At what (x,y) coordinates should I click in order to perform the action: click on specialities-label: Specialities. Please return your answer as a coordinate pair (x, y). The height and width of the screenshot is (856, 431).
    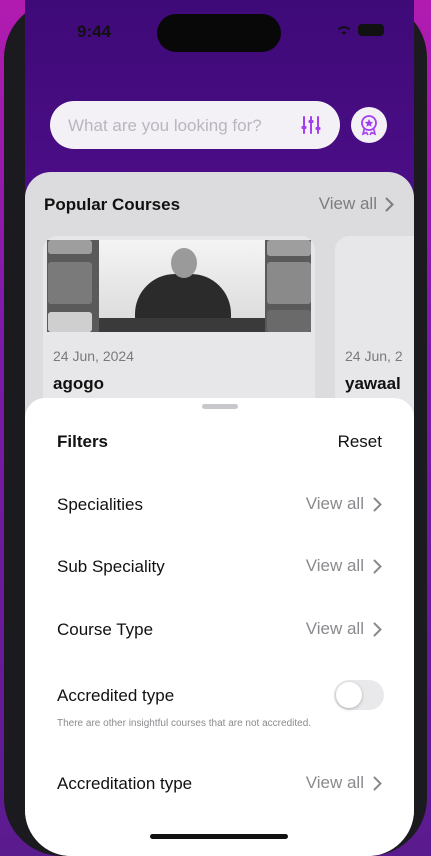
    Looking at the image, I should click on (100, 504).